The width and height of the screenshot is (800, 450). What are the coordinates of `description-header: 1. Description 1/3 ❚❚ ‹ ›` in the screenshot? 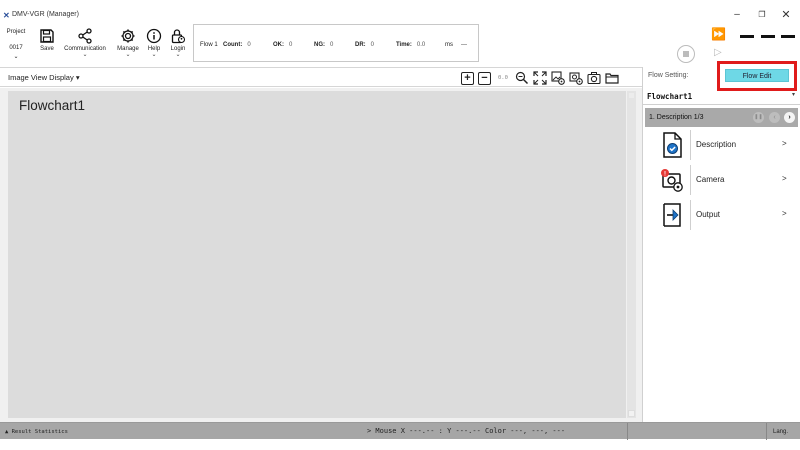 It's located at (721, 117).